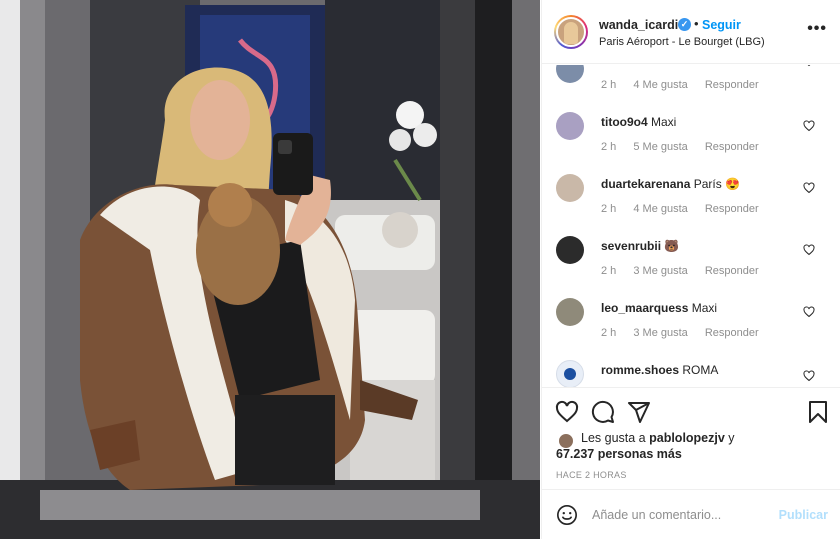 The width and height of the screenshot is (840, 539). I want to click on bookmark-icon, so click(818, 412).